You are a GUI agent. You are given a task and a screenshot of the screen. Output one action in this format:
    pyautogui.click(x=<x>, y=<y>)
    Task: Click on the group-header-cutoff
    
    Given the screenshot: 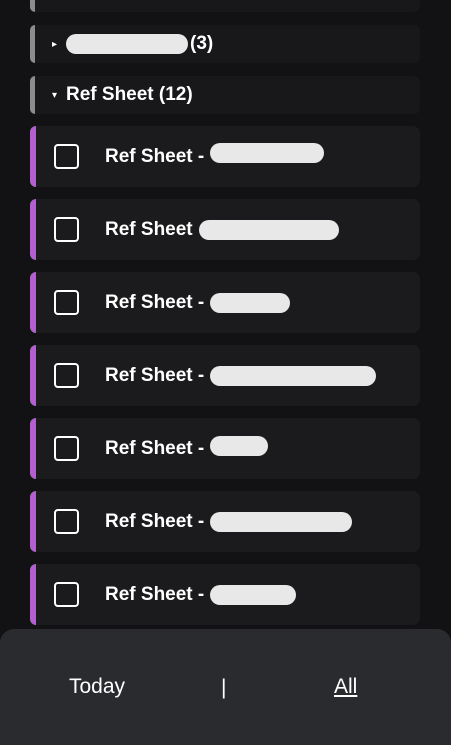 What is the action you would take?
    pyautogui.click(x=225, y=6)
    